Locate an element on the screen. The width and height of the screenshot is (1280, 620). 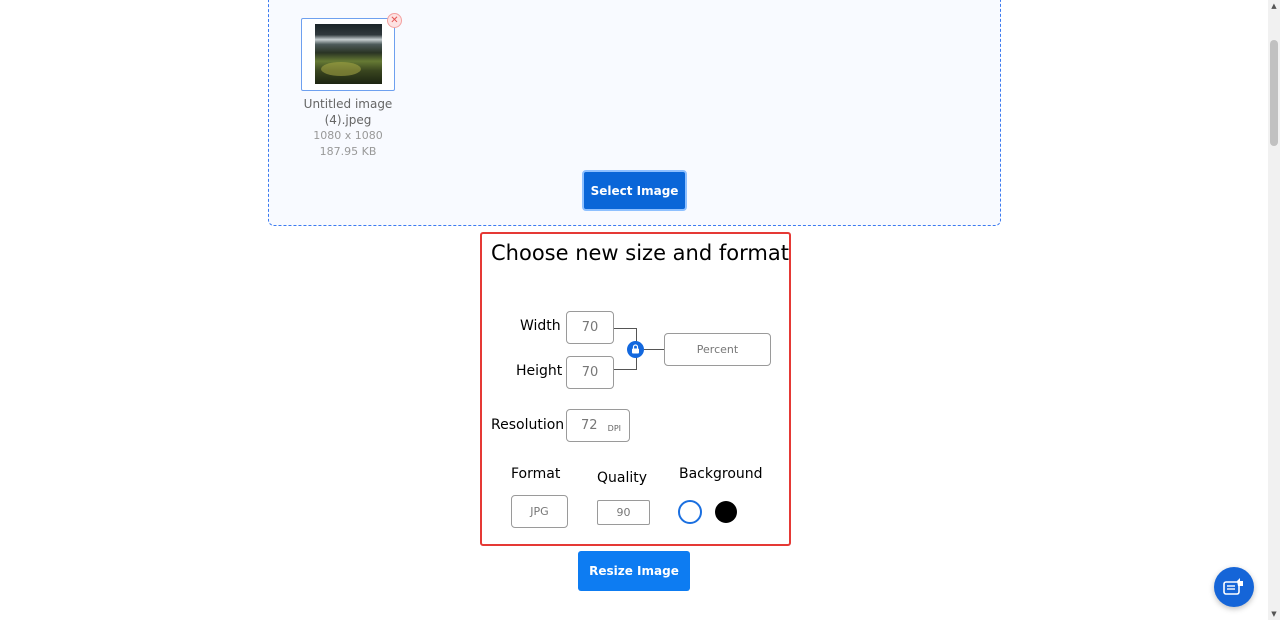
format-value: JPG is located at coordinates (539, 511).